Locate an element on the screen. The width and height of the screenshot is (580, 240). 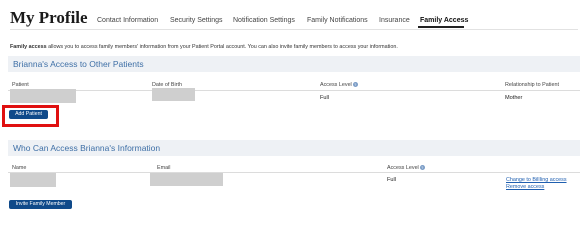
access-level-value: Full is located at coordinates (325, 98).